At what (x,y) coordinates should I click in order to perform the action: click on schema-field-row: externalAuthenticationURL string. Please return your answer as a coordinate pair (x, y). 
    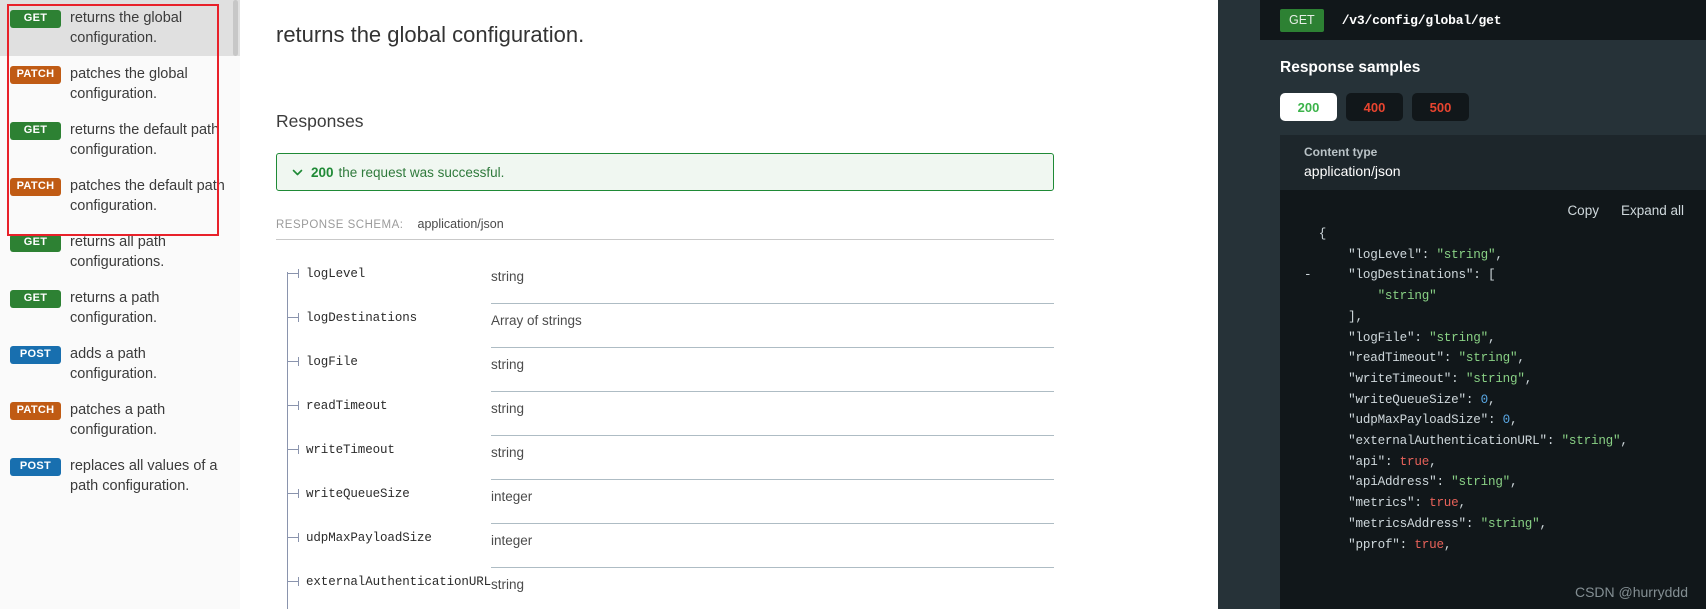
    Looking at the image, I should click on (665, 588).